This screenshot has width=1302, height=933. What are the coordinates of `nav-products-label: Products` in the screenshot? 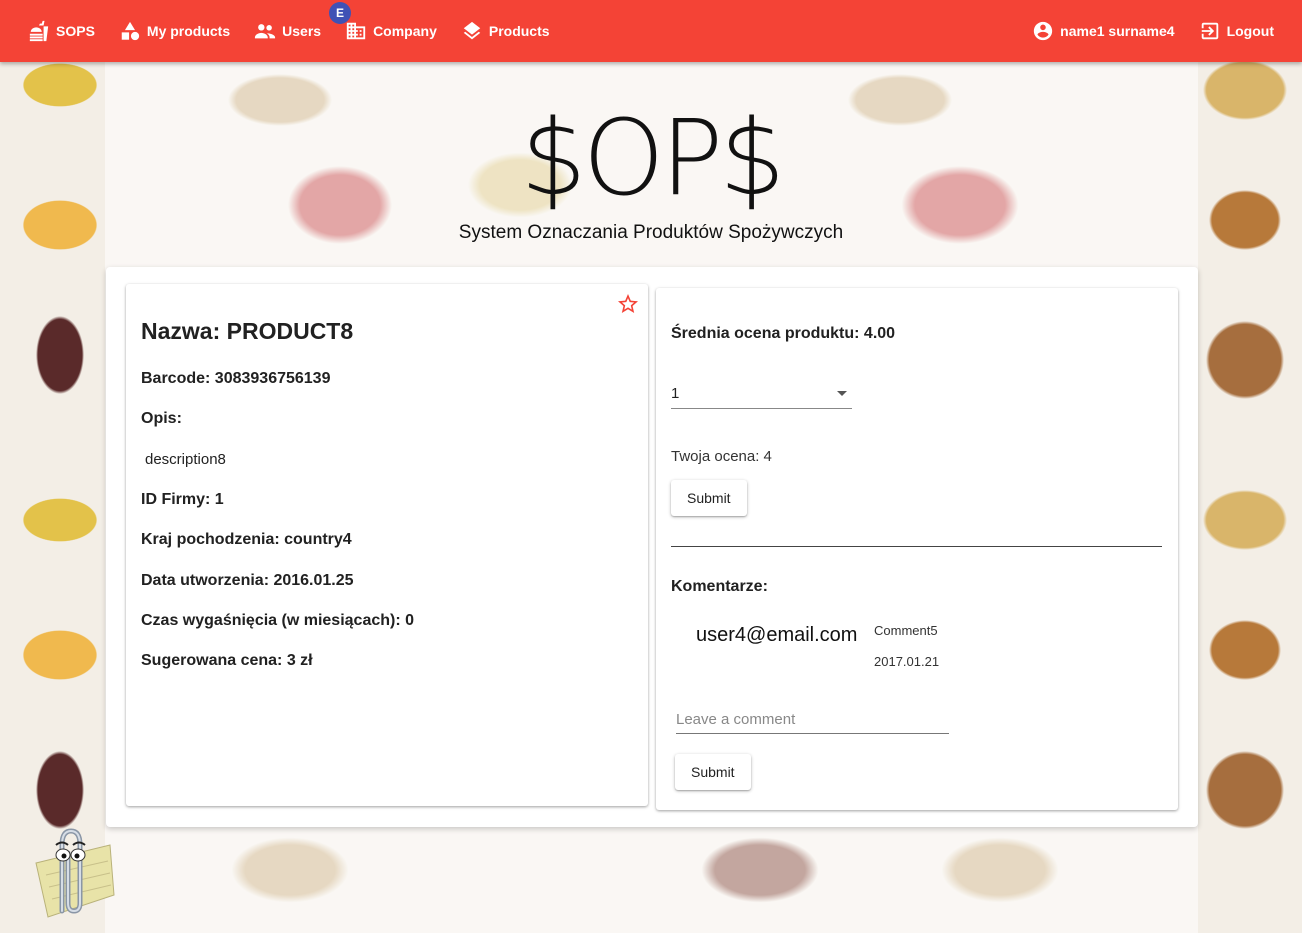 It's located at (519, 31).